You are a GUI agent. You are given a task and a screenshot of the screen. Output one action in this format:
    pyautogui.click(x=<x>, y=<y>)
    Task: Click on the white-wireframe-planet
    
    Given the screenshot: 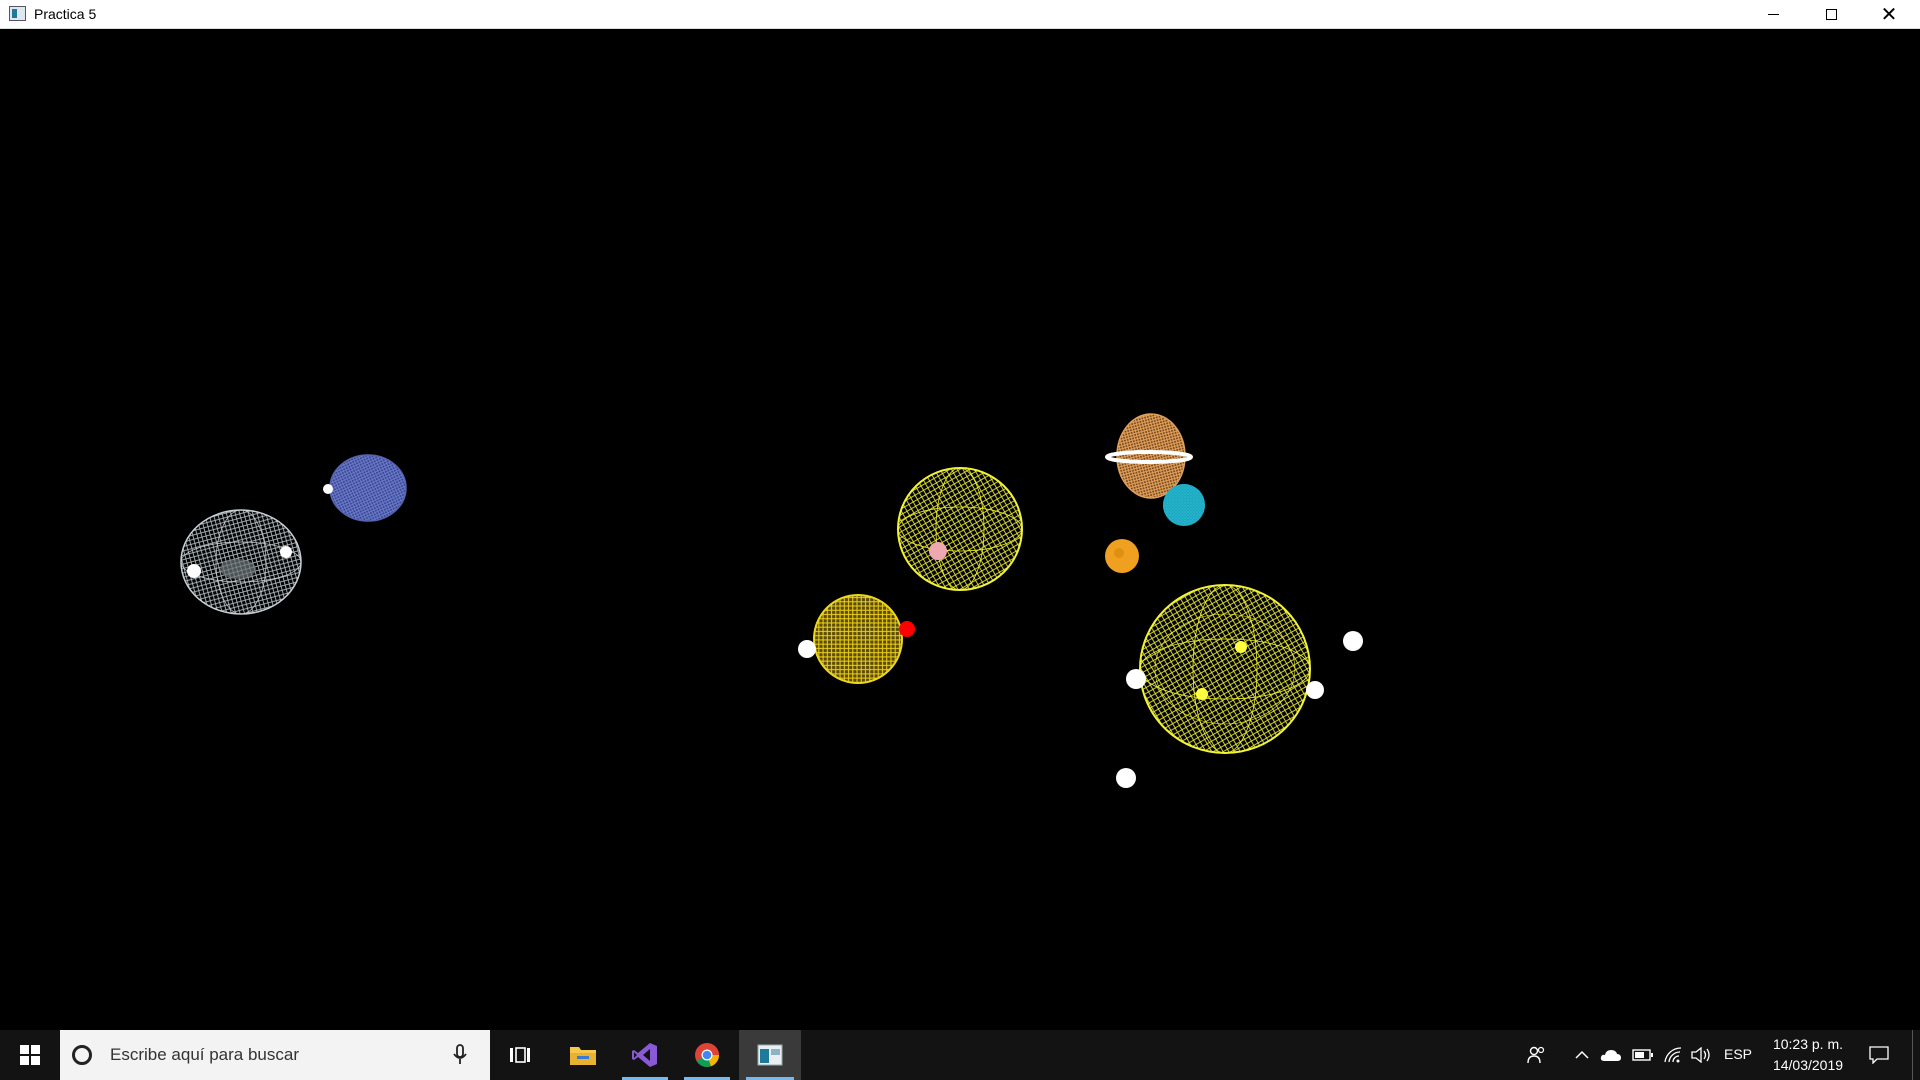 What is the action you would take?
    pyautogui.click(x=241, y=562)
    